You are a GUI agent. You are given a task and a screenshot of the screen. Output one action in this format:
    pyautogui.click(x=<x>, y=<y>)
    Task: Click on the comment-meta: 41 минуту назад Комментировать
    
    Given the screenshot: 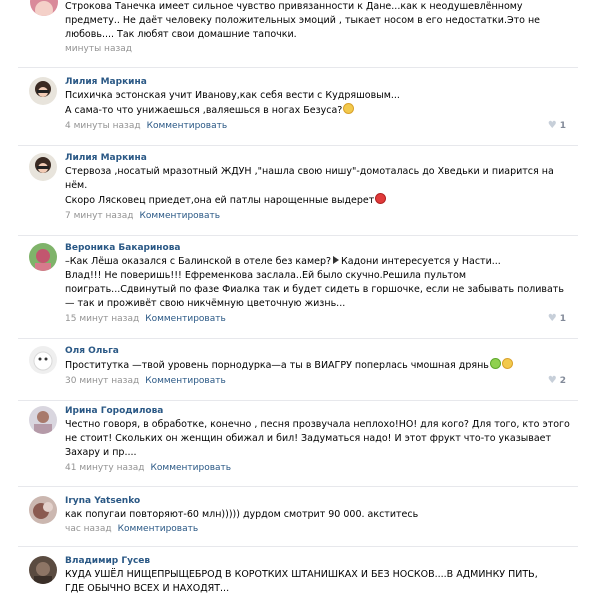 What is the action you would take?
    pyautogui.click(x=320, y=468)
    